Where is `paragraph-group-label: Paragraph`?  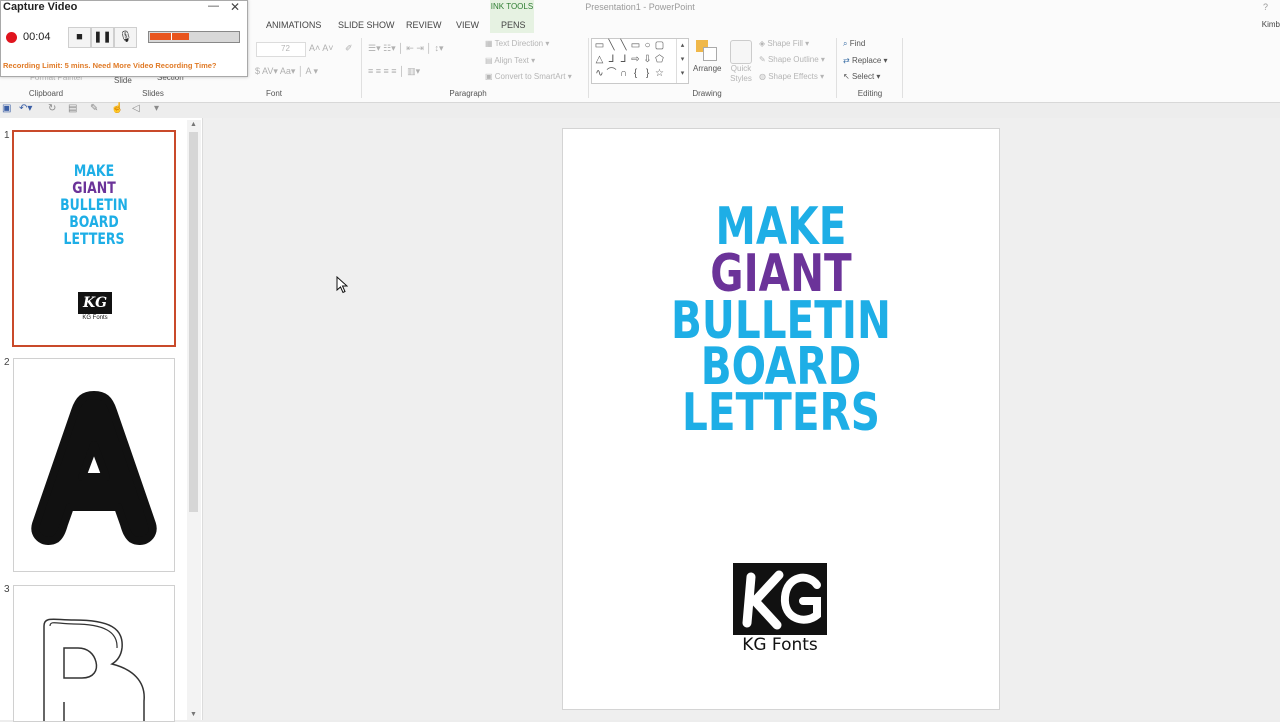
paragraph-group-label: Paragraph is located at coordinates (468, 93).